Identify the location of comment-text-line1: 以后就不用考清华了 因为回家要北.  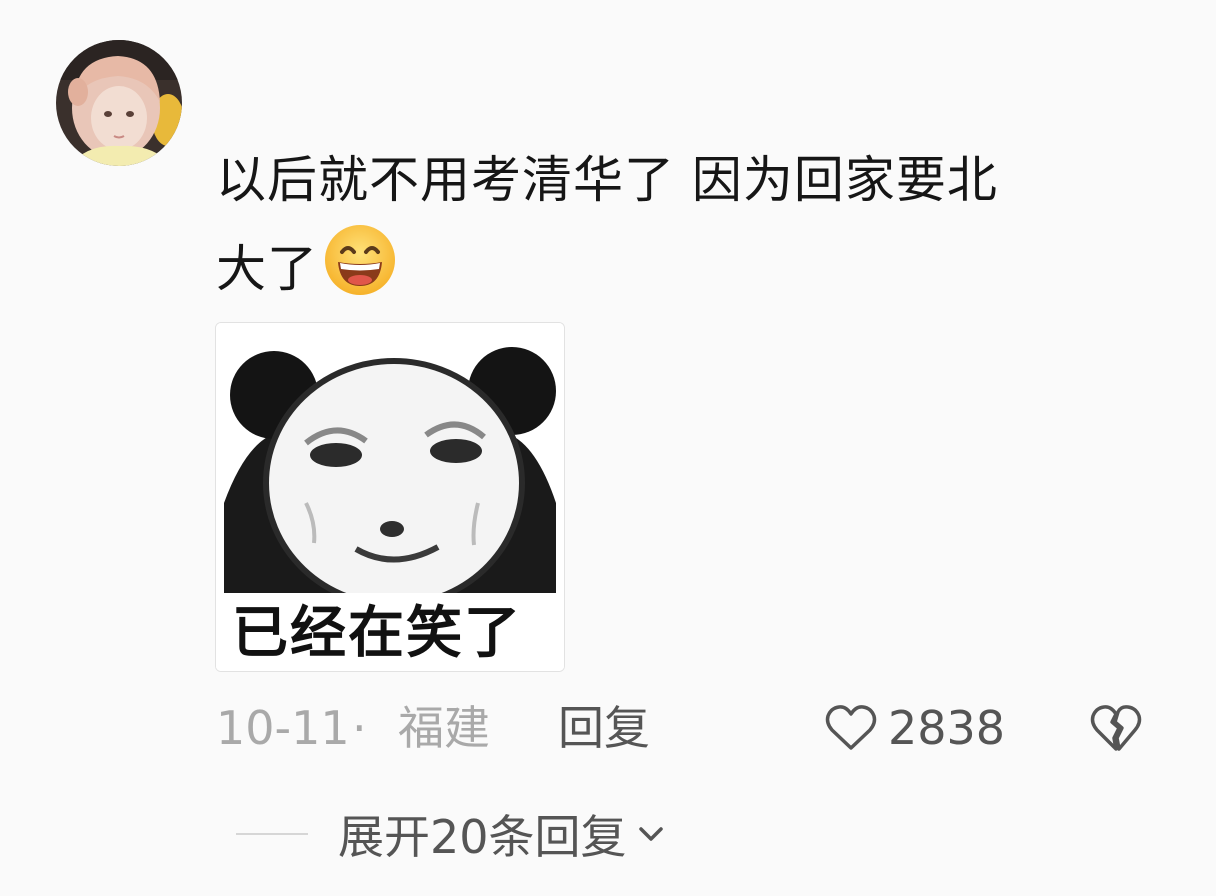
(607, 180).